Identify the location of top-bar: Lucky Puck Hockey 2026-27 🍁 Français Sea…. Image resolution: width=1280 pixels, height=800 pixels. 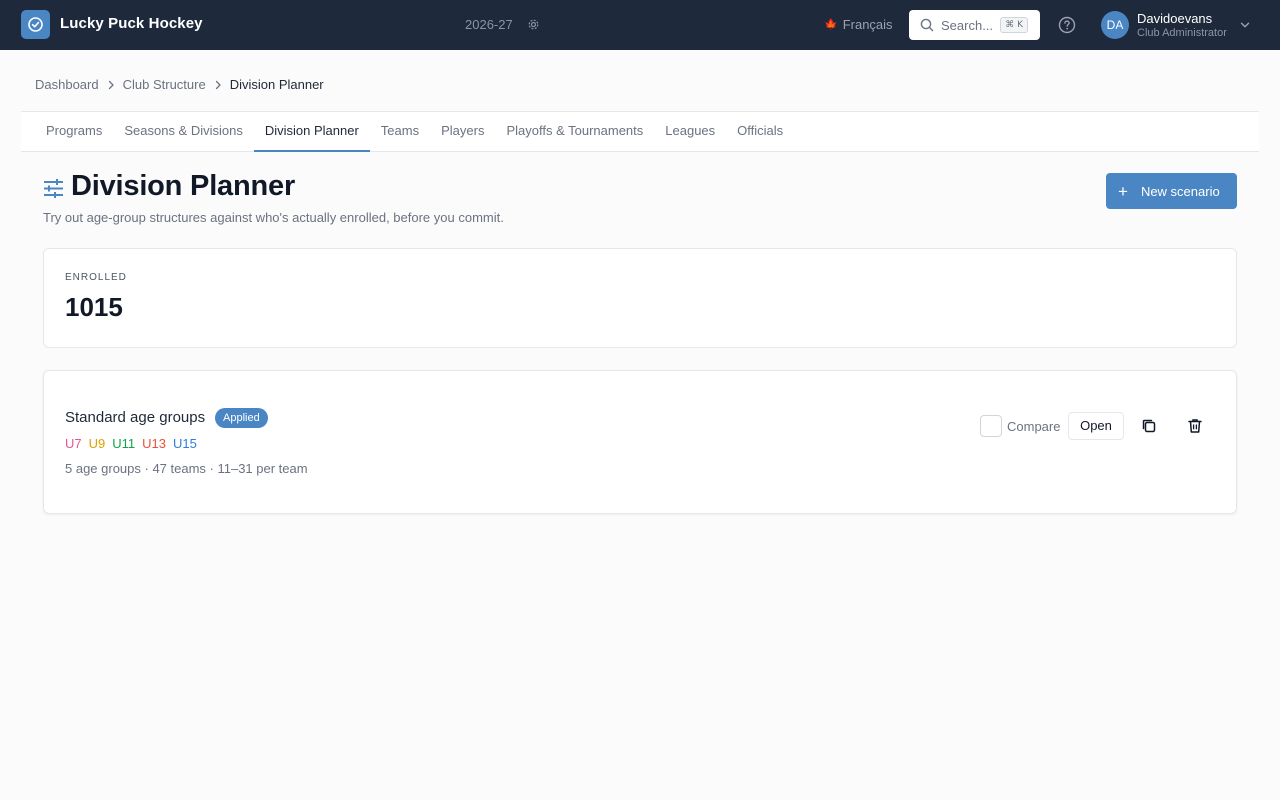
(640, 25).